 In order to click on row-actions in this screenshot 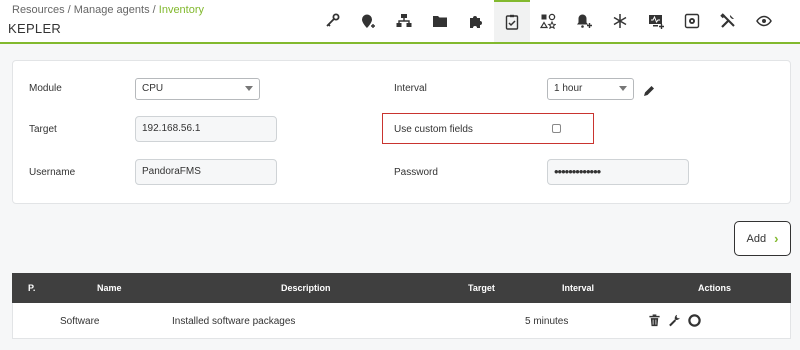, I will do `click(674, 320)`.